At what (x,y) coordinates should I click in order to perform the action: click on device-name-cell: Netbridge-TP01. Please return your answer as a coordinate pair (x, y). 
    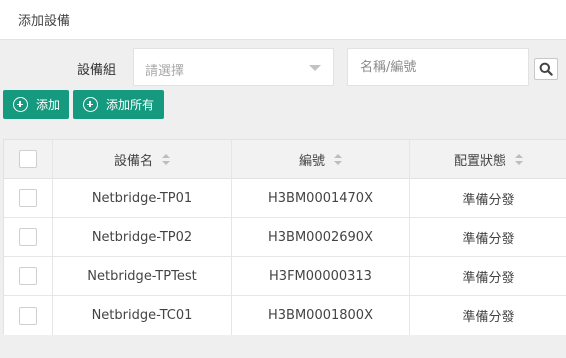
    Looking at the image, I should click on (142, 198).